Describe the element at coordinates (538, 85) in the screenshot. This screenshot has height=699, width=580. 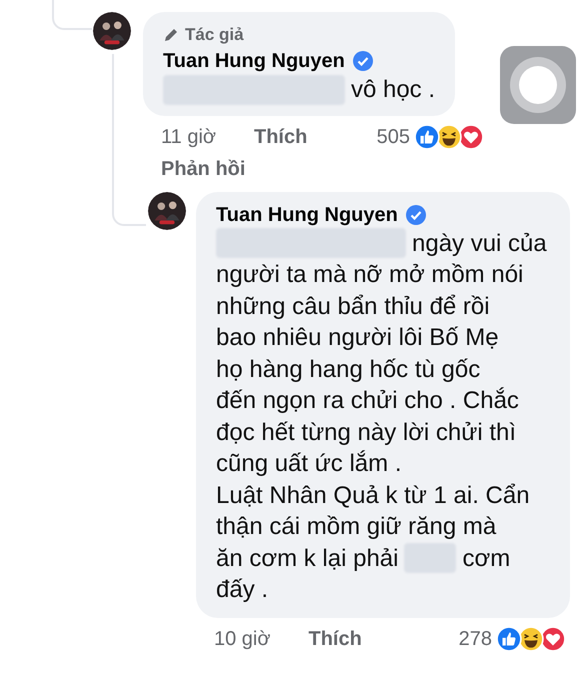
I see `floating-button` at that location.